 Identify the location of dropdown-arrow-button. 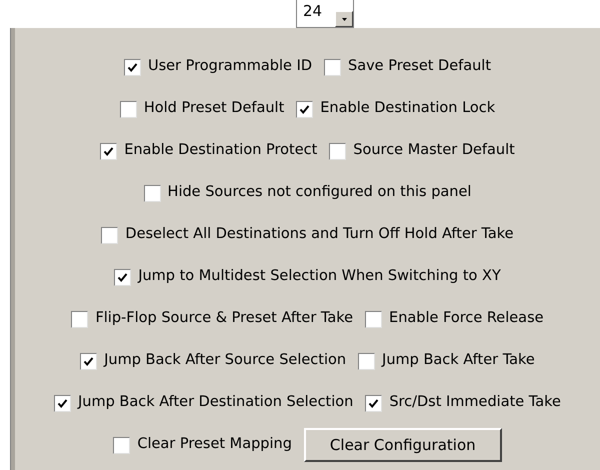
(344, 19).